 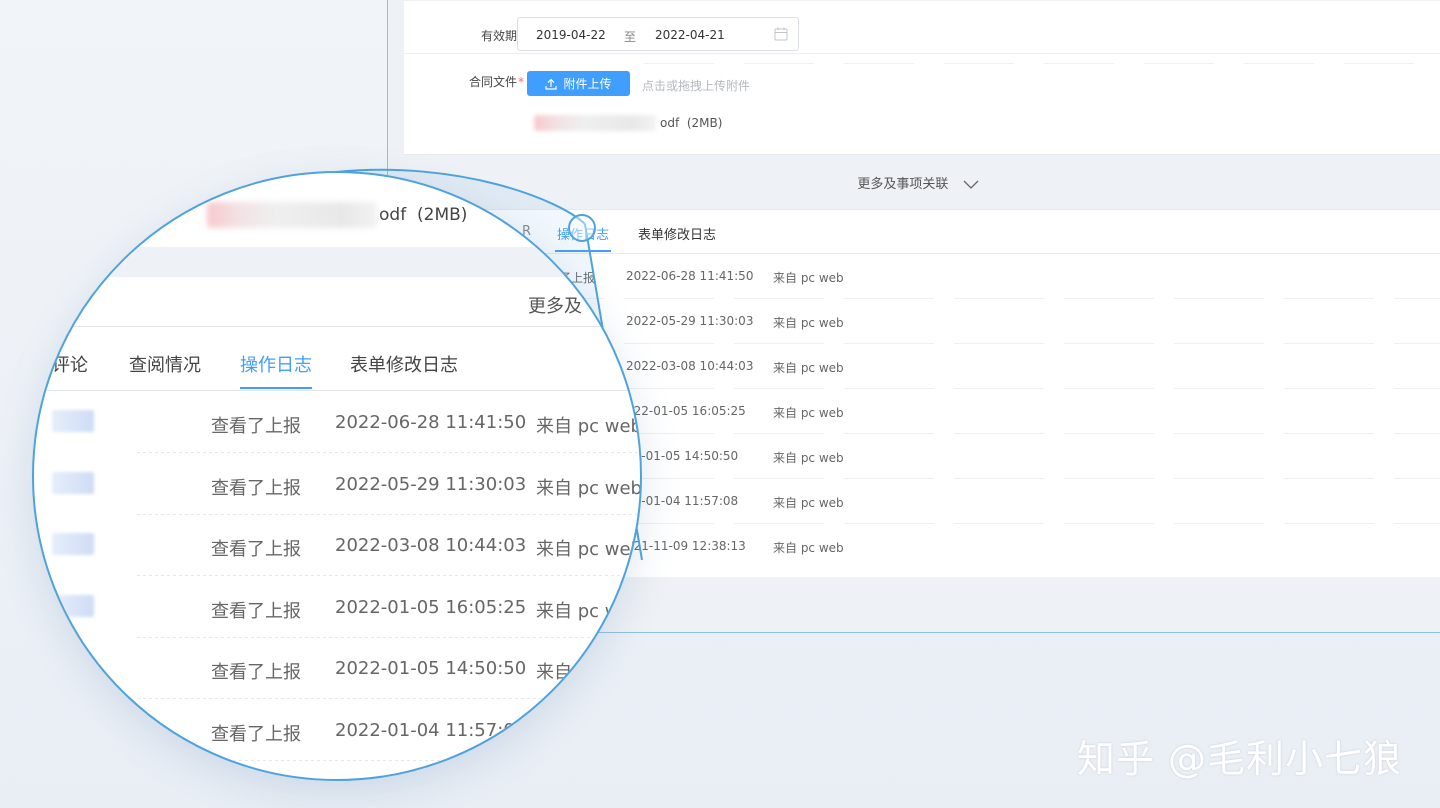 I want to click on file-name-blurred, so click(x=595, y=123).